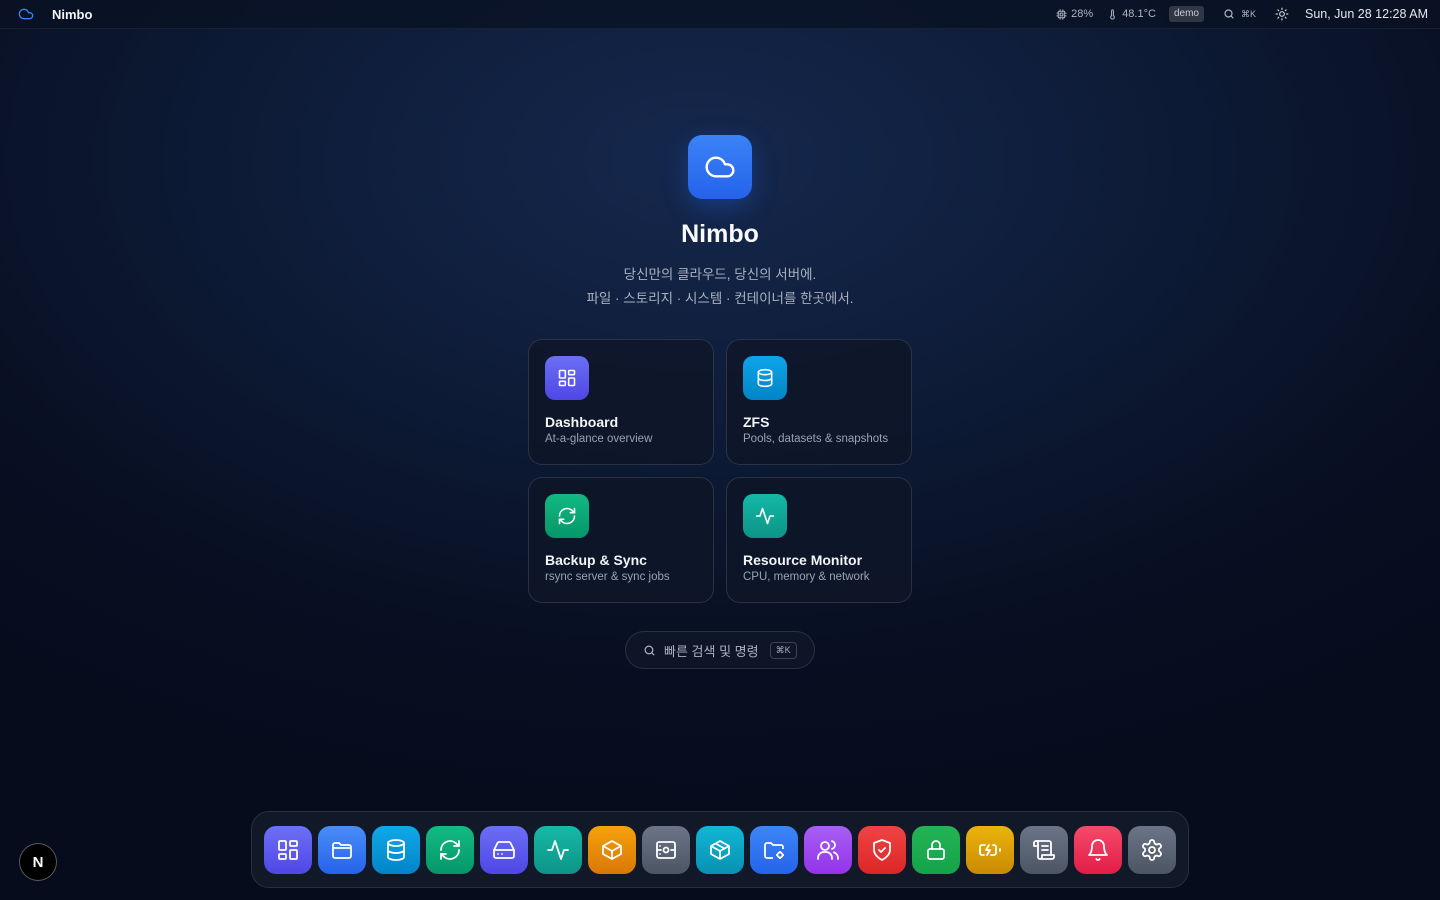 The image size is (1440, 900). I want to click on dock-item-containers, so click(612, 849).